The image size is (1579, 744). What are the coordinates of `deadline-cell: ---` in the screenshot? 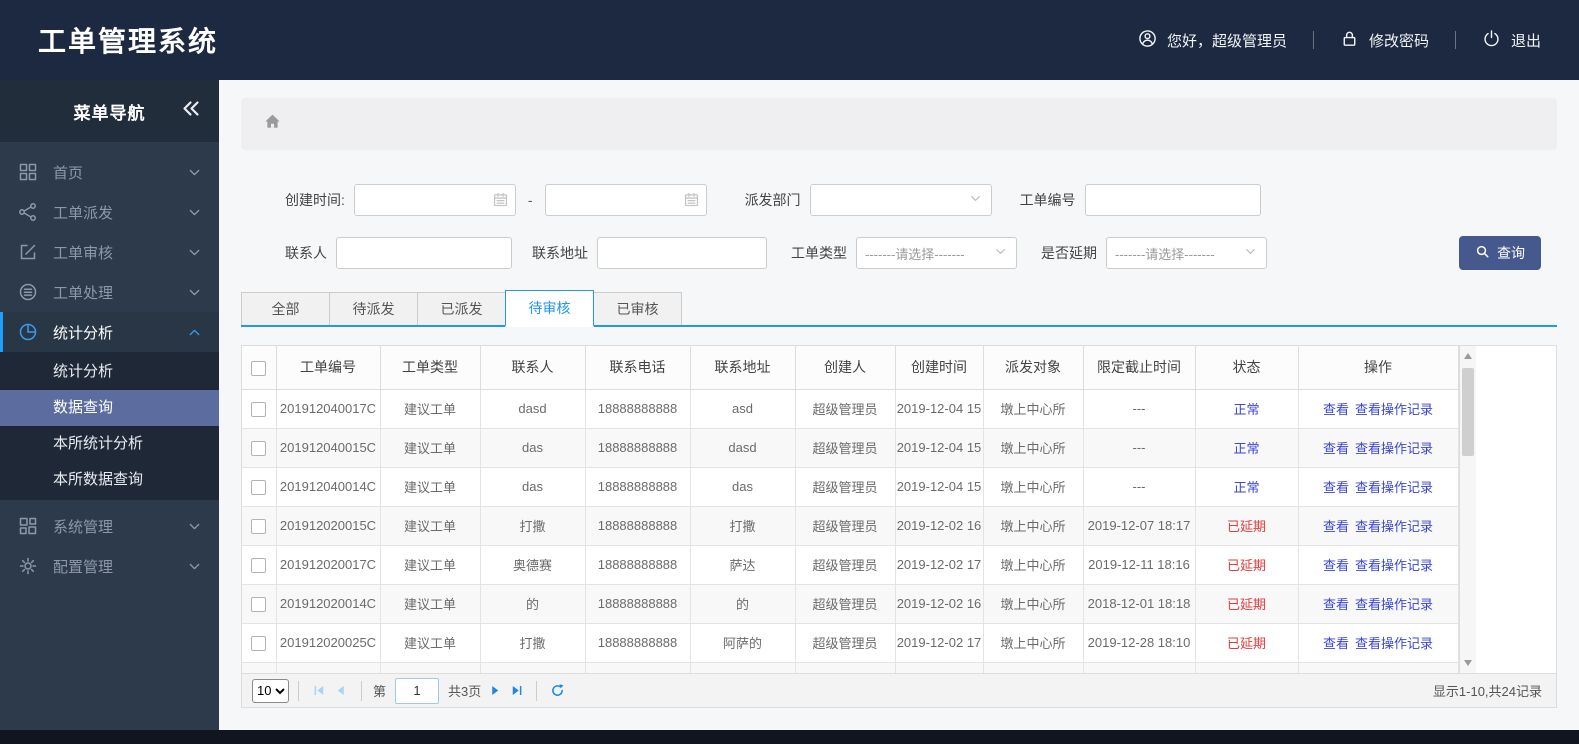 It's located at (1139, 409).